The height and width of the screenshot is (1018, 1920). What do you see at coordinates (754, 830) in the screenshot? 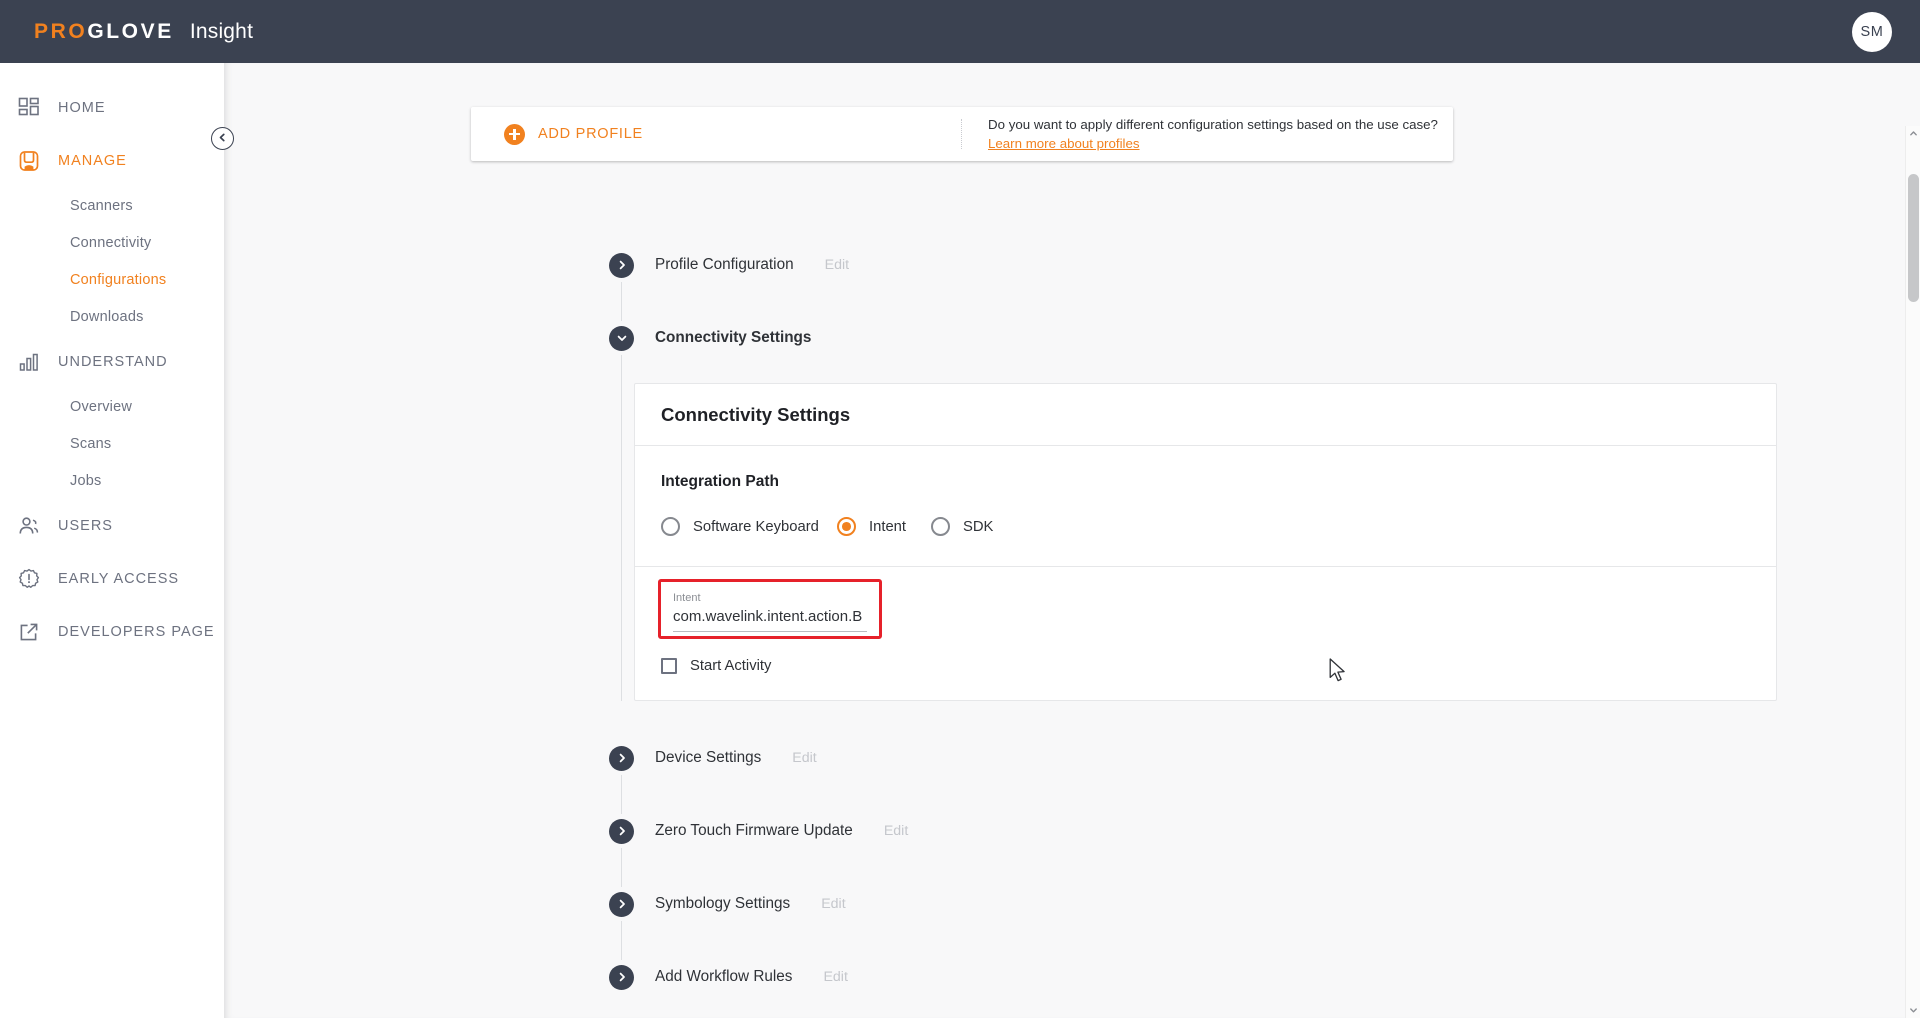
I see `accordion-title-zero-touch-firmware-update: Zero Touch Firmware Update` at bounding box center [754, 830].